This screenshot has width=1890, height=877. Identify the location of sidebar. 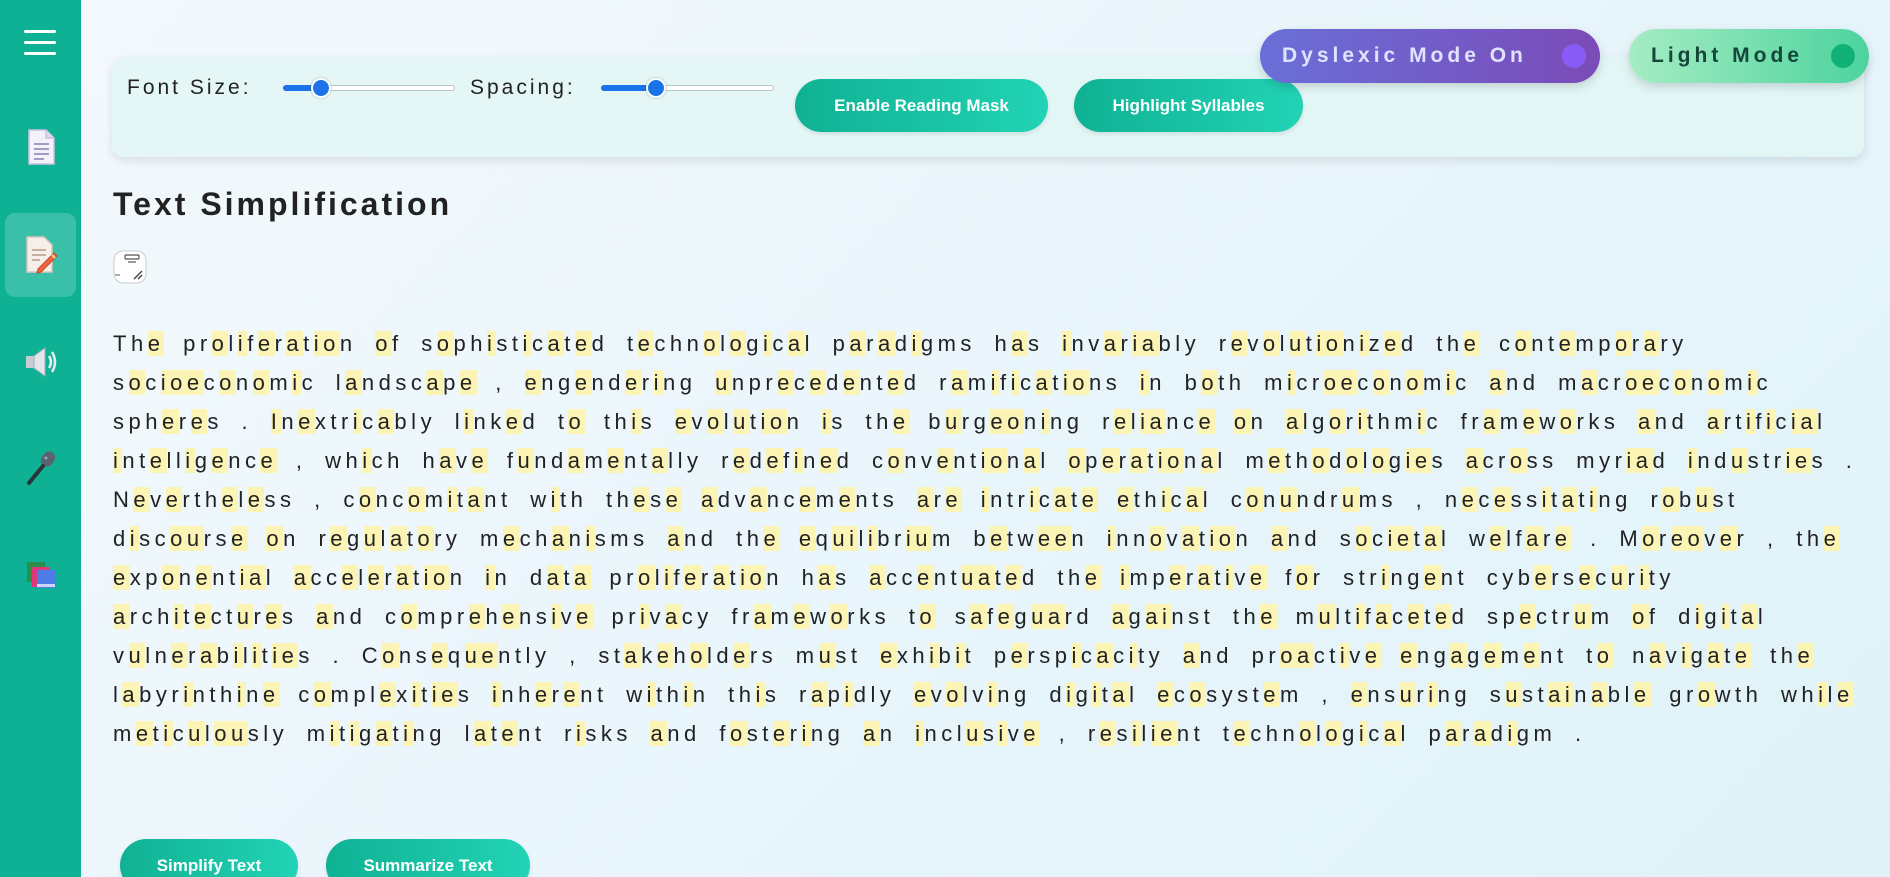
(40, 438).